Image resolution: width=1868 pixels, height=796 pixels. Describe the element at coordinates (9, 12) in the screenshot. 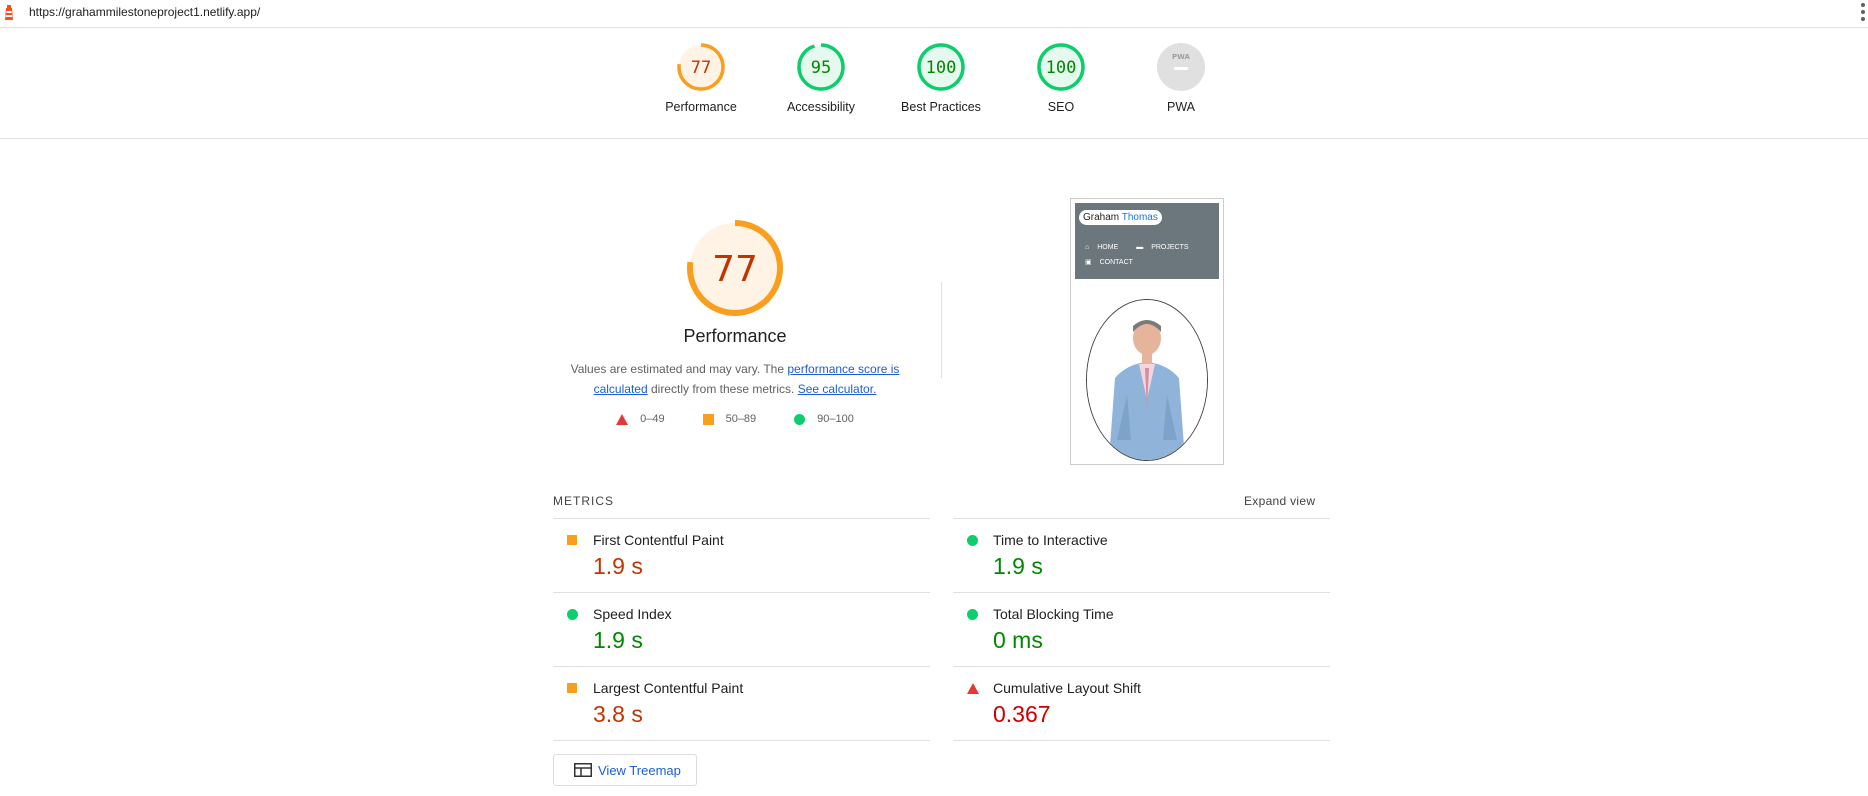

I see `lighthouse-logo-icon` at that location.